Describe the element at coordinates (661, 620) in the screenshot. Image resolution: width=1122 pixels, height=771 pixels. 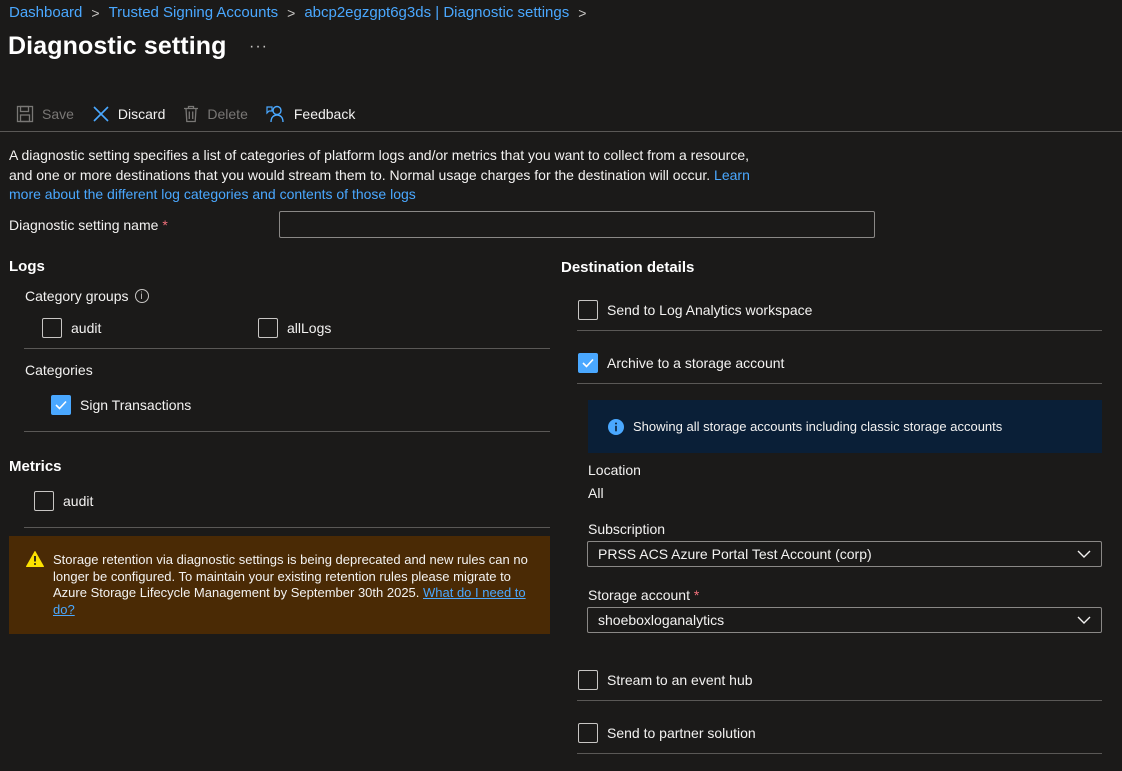
I see `storage-account-value: shoeboxloganalytics` at that location.